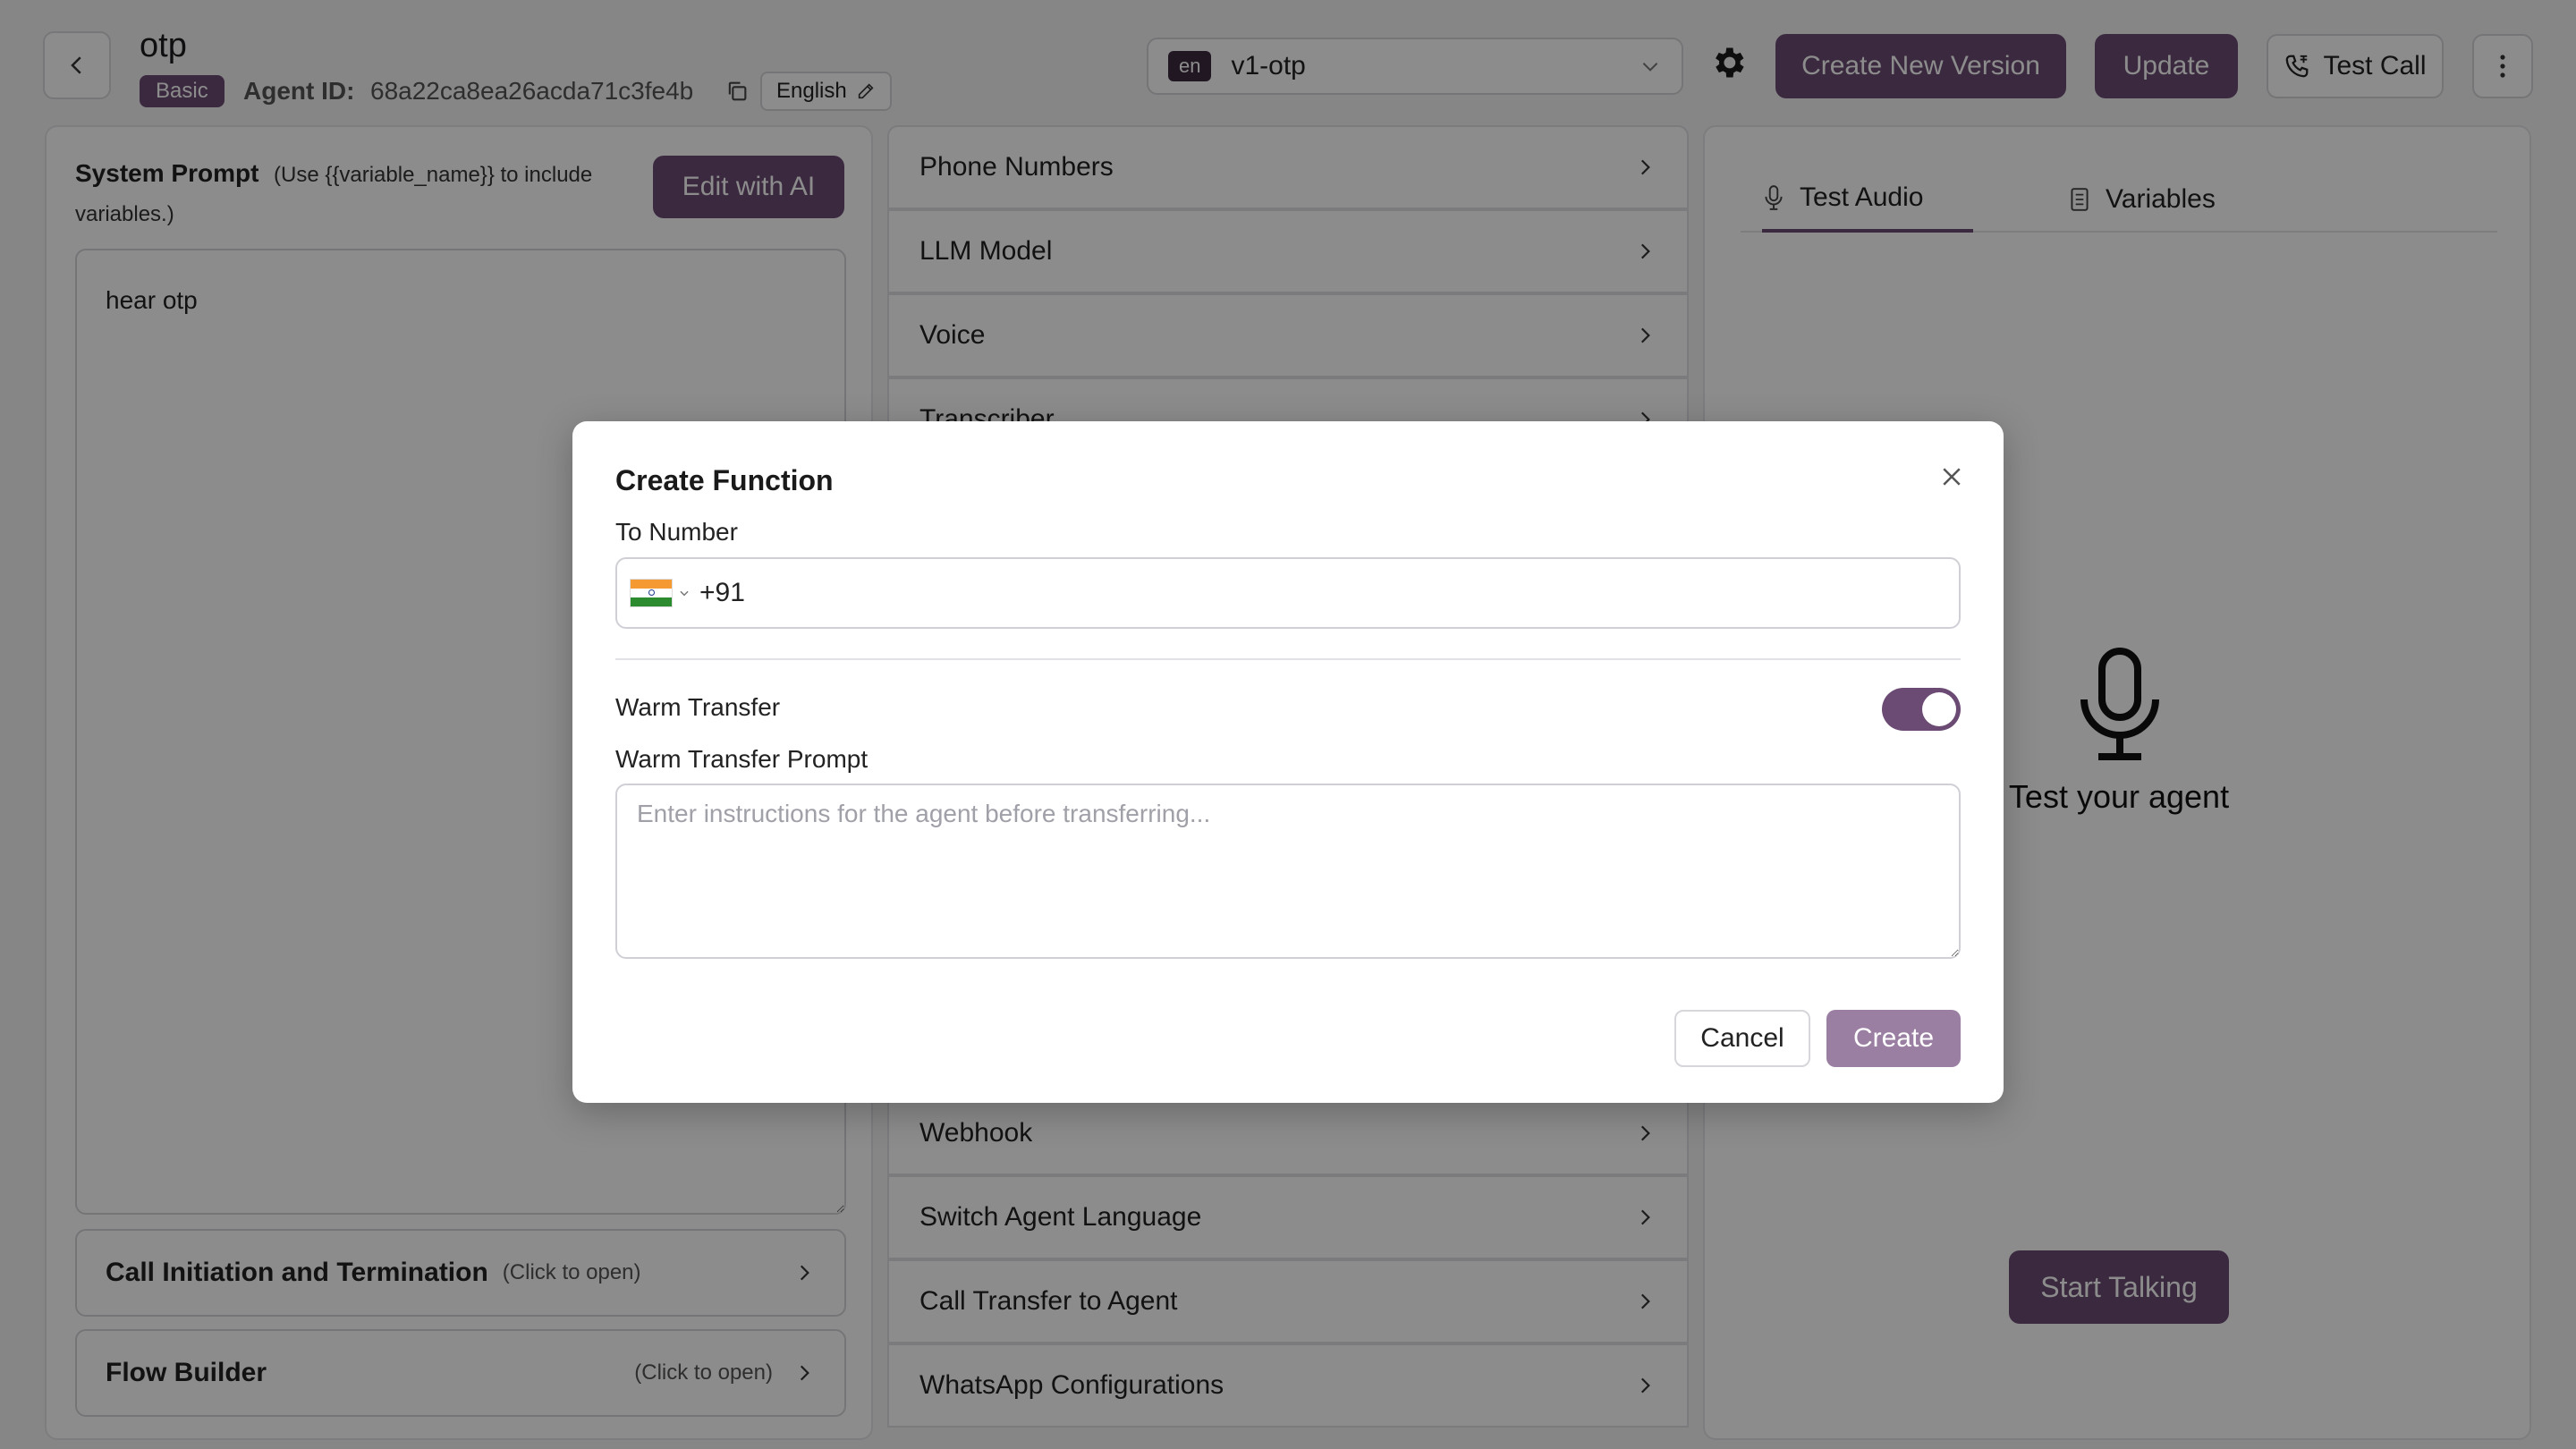 The height and width of the screenshot is (1449, 2576). I want to click on cancel-button: Cancel, so click(1742, 1038).